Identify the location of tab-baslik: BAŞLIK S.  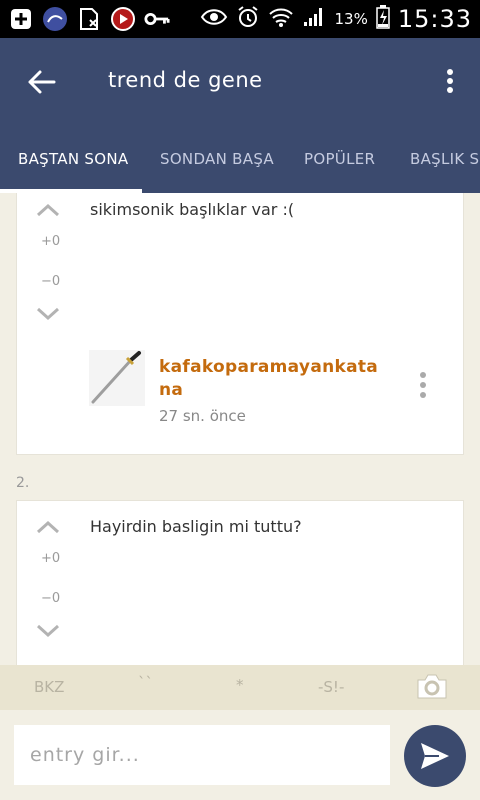
(444, 159).